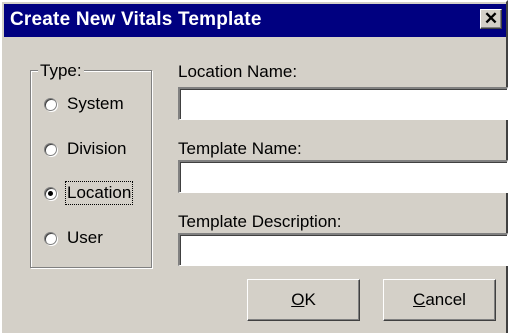 This screenshot has height=333, width=512. What do you see at coordinates (260, 221) in the screenshot?
I see `template-description-label: Template Description:` at bounding box center [260, 221].